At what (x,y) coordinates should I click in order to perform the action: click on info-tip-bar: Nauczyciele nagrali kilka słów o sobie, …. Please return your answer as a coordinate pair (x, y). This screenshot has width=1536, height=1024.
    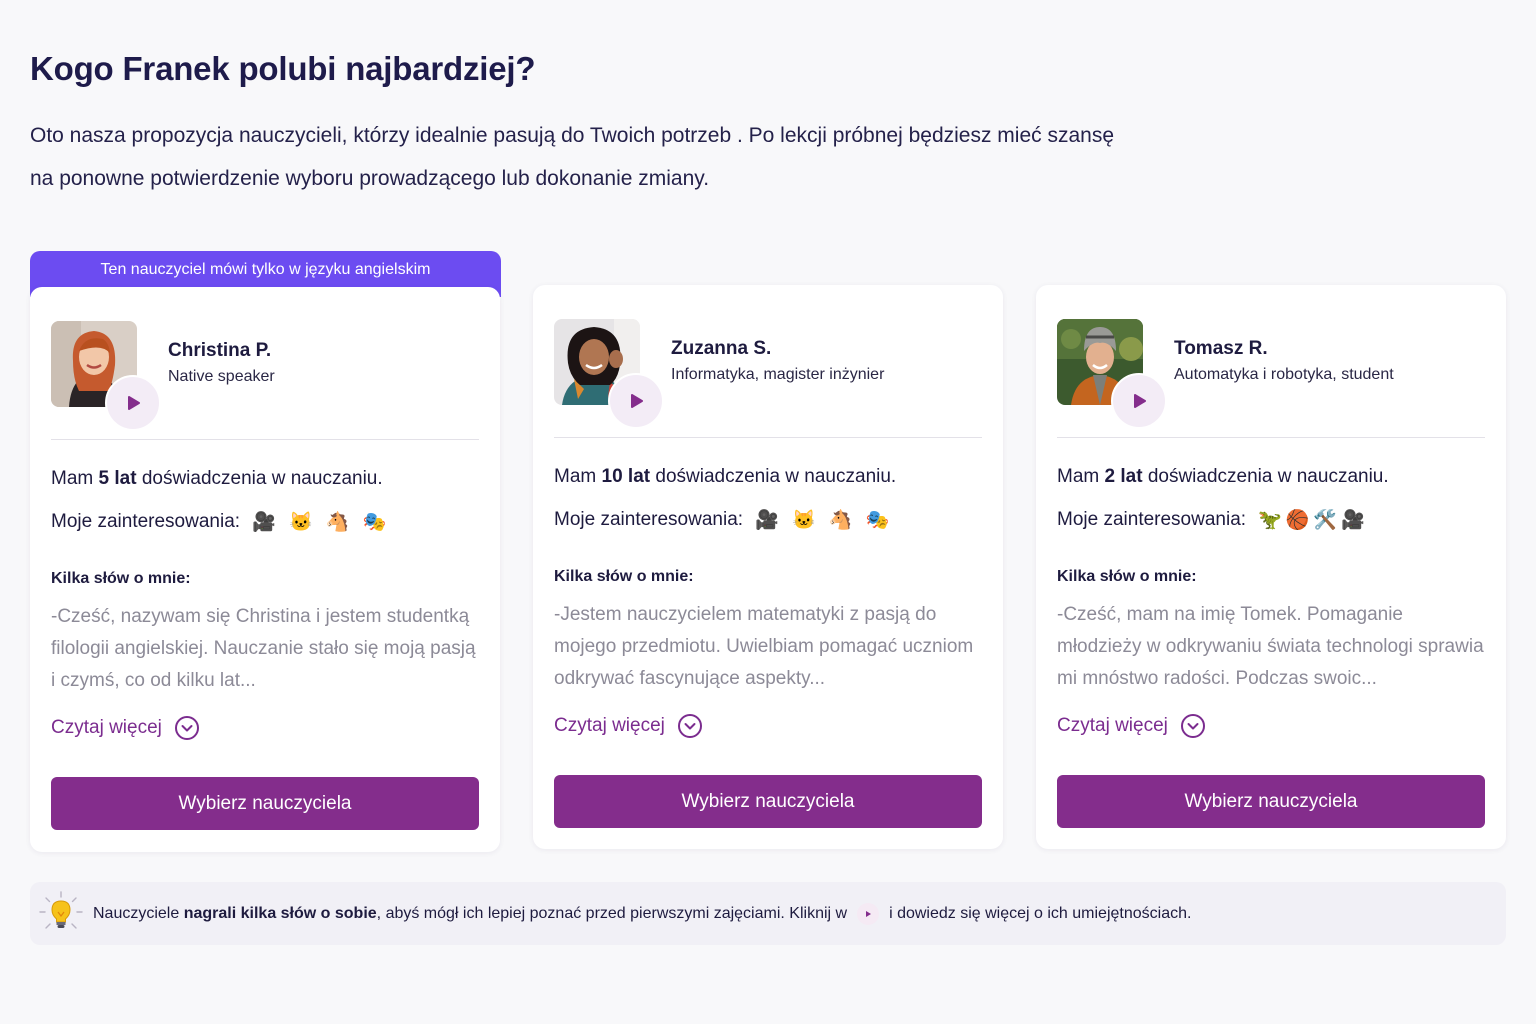
    Looking at the image, I should click on (768, 913).